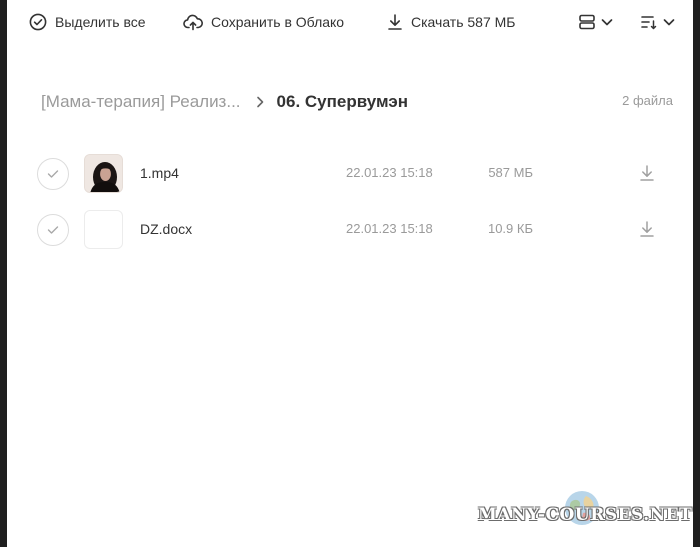 This screenshot has height=547, width=700. What do you see at coordinates (166, 229) in the screenshot?
I see `file-name: DZ.docx` at bounding box center [166, 229].